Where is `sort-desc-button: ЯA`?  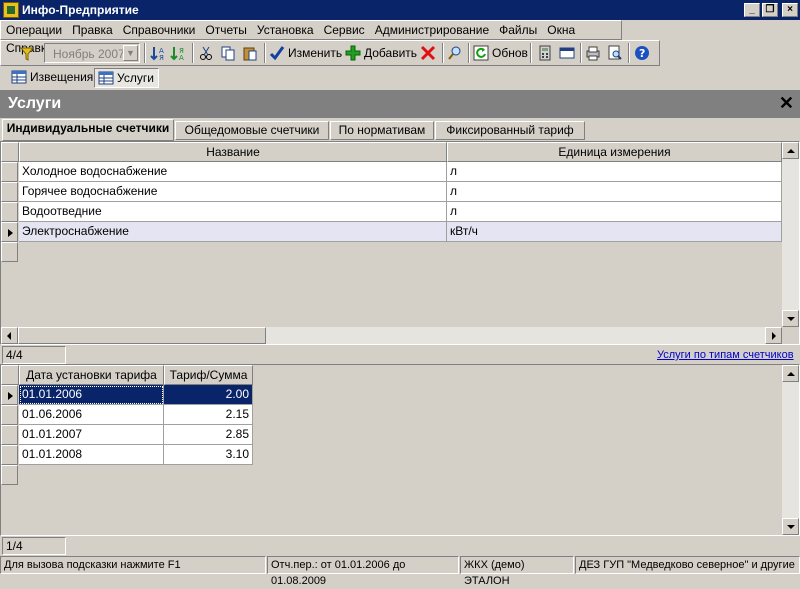
sort-desc-button: ЯA is located at coordinates (178, 53).